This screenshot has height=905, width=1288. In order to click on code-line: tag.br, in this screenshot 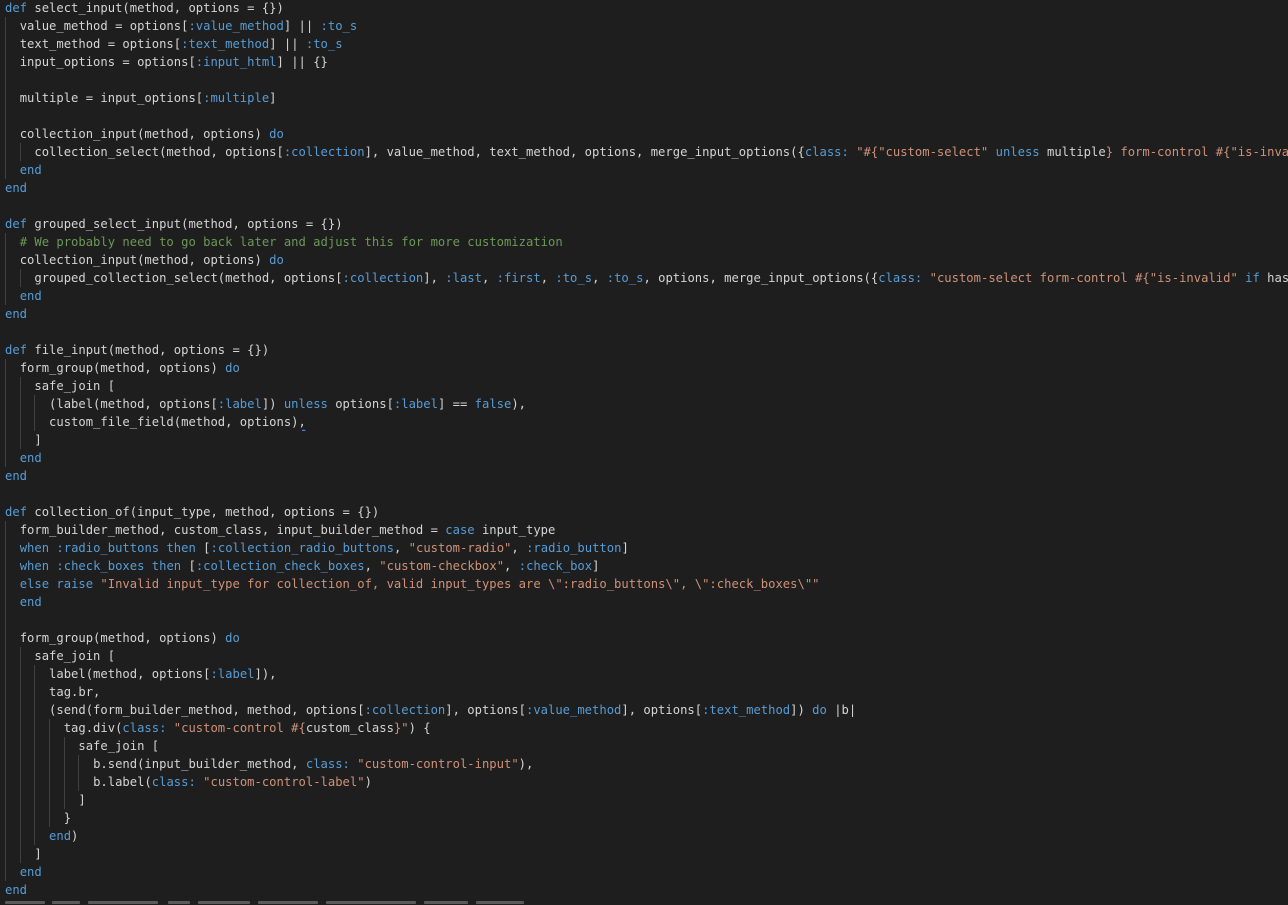, I will do `click(644, 692)`.